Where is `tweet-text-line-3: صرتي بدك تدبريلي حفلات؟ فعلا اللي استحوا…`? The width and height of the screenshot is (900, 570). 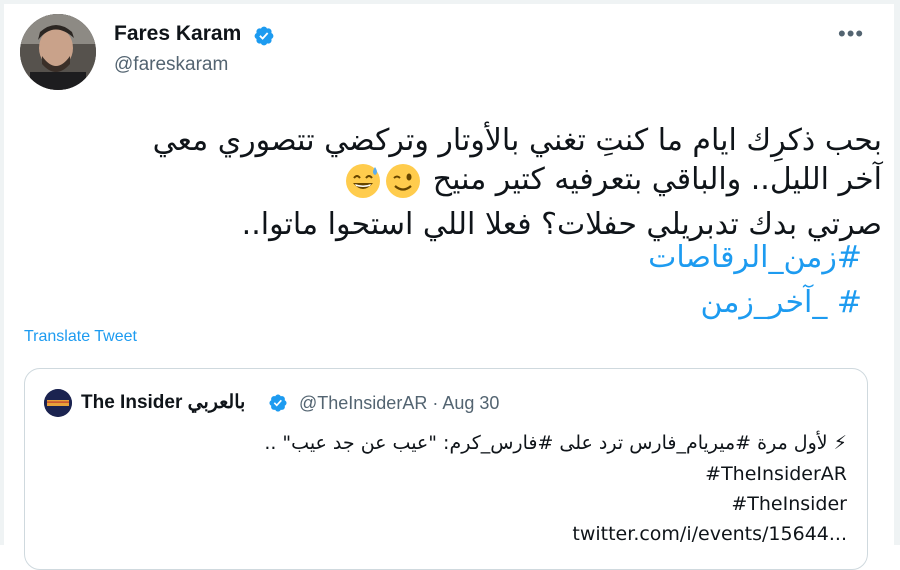
tweet-text-line-3: صرتي بدك تدبريلي حفلات؟ فعلا اللي استحوا… is located at coordinates (561, 224).